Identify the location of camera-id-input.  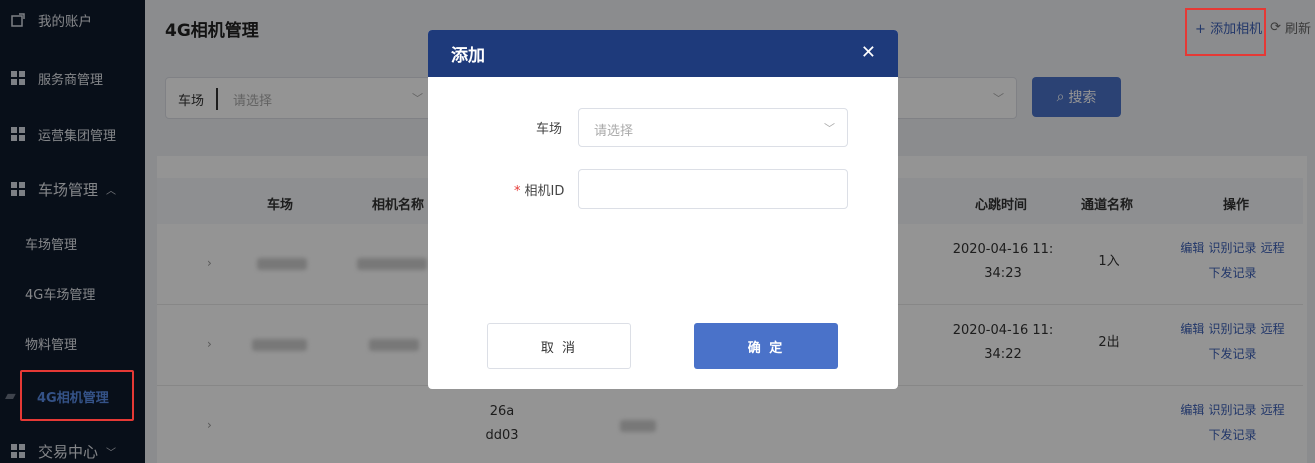
(713, 189).